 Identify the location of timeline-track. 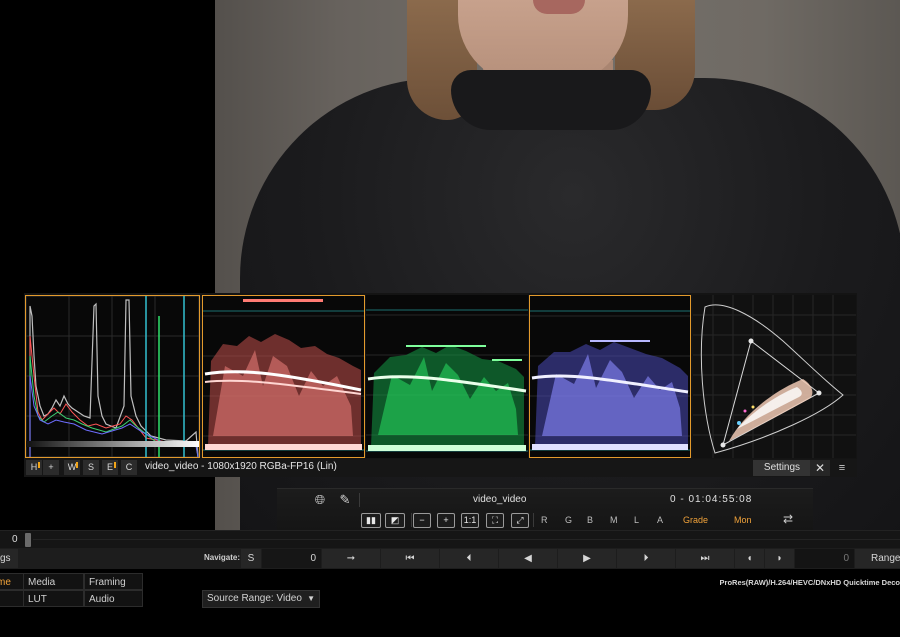
(466, 539).